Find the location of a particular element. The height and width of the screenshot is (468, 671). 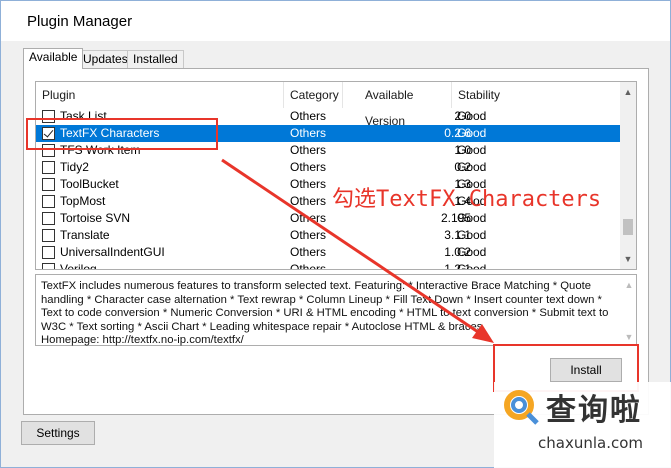

tab-available: Available is located at coordinates (53, 58).